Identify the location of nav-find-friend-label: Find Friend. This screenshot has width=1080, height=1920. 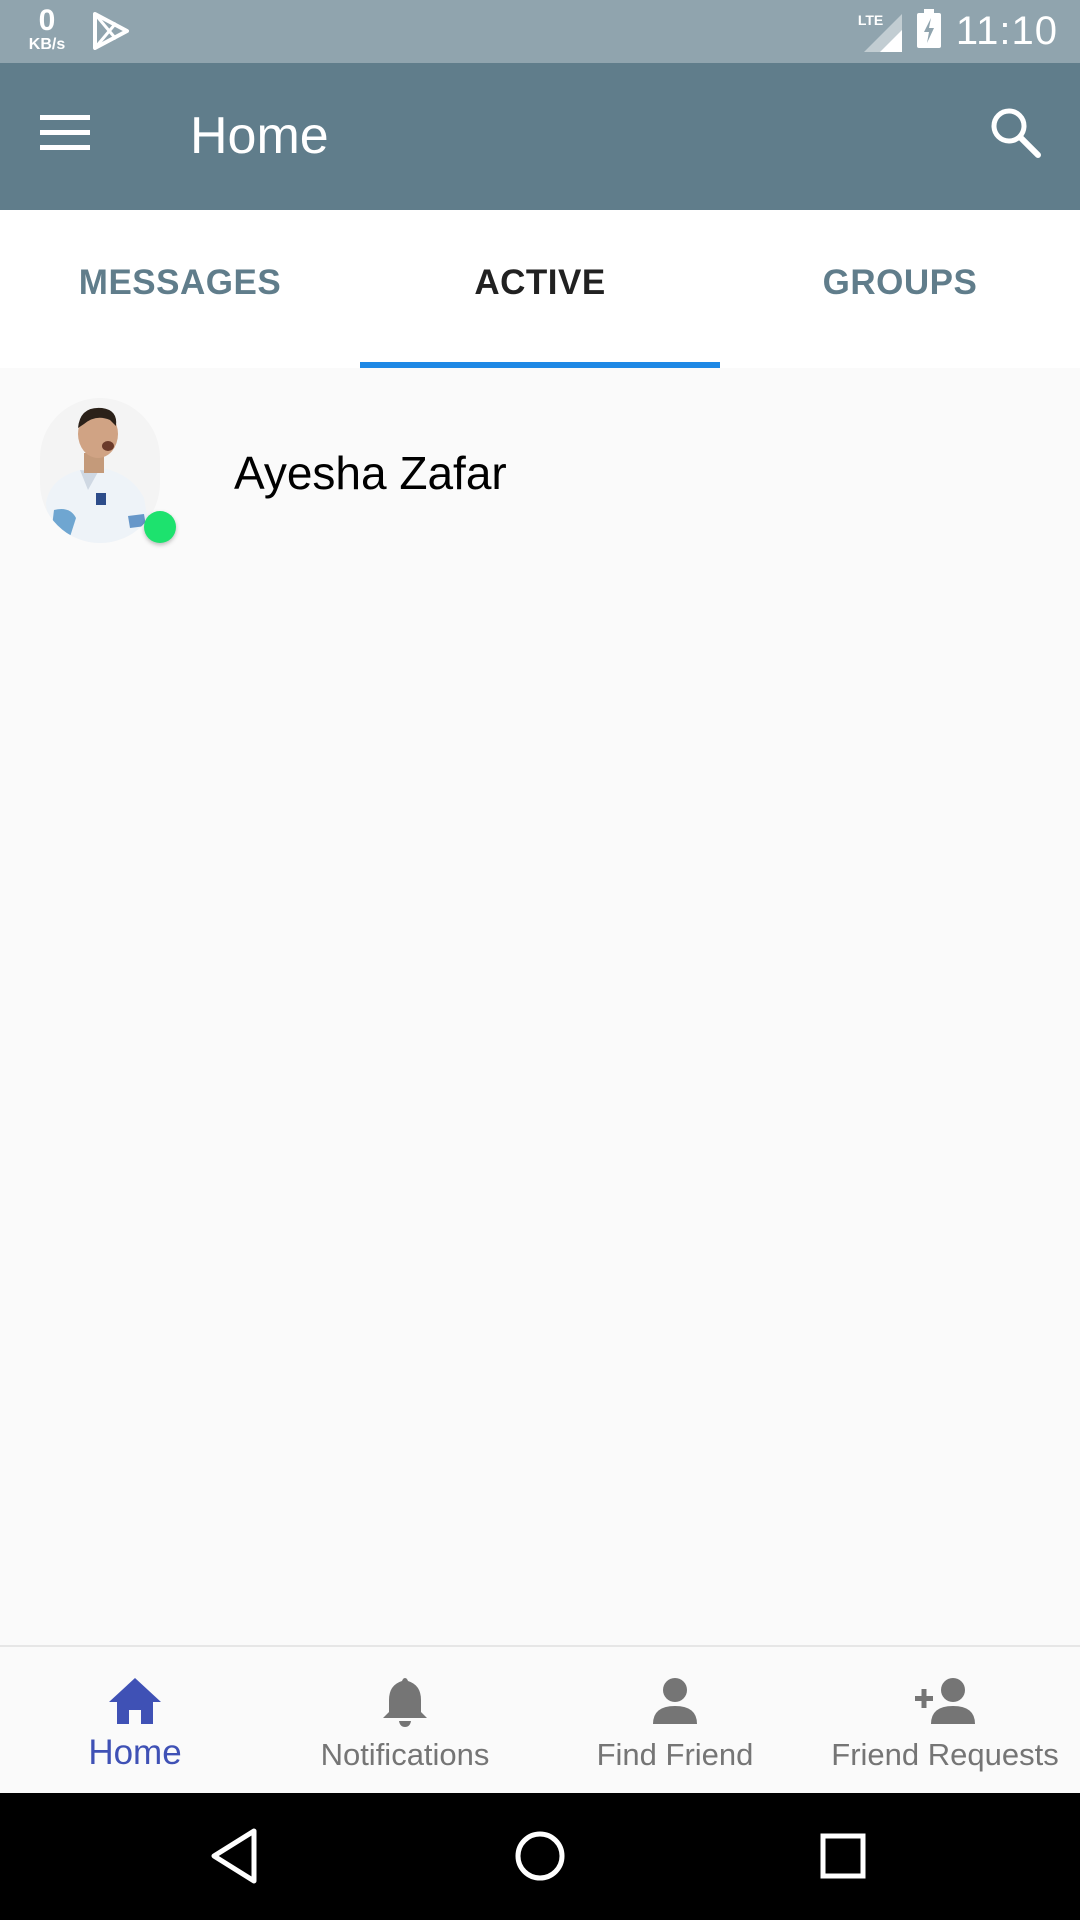
(675, 1754).